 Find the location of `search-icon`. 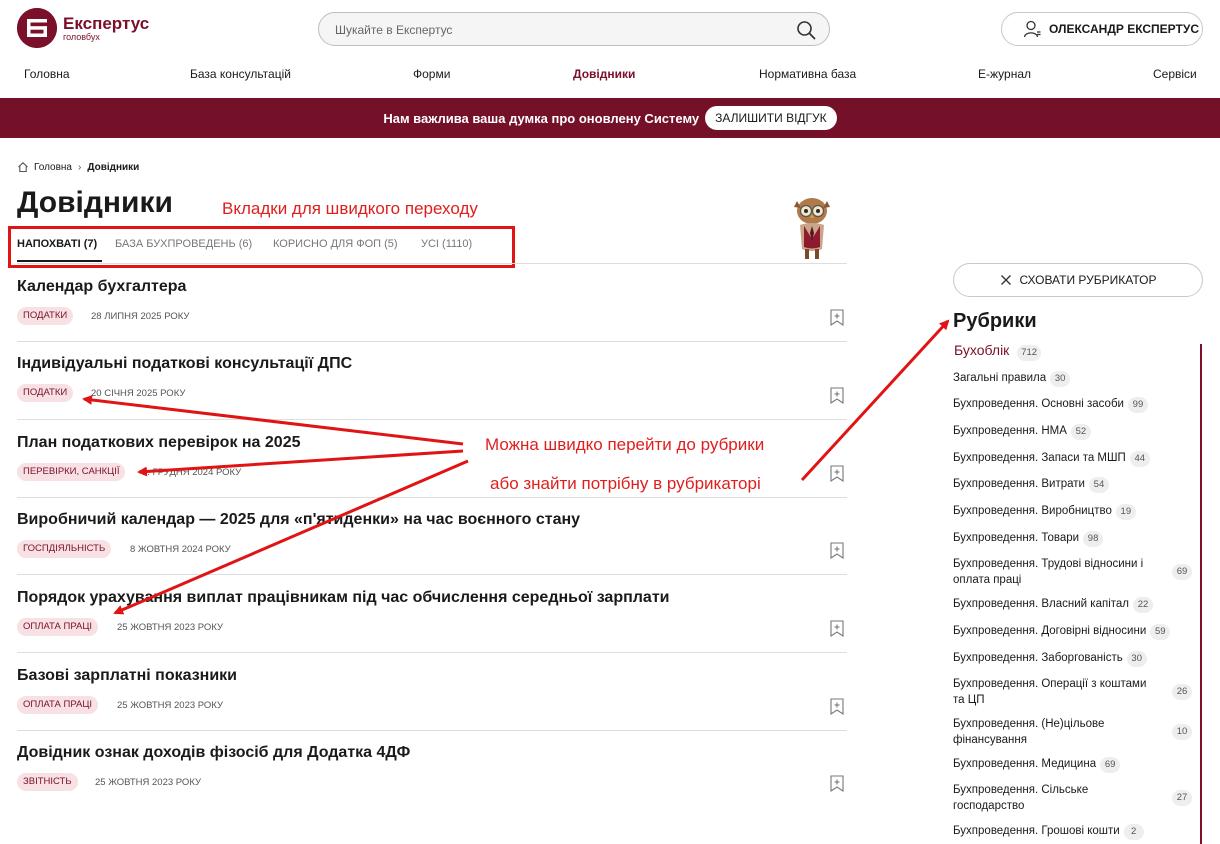

search-icon is located at coordinates (806, 30).